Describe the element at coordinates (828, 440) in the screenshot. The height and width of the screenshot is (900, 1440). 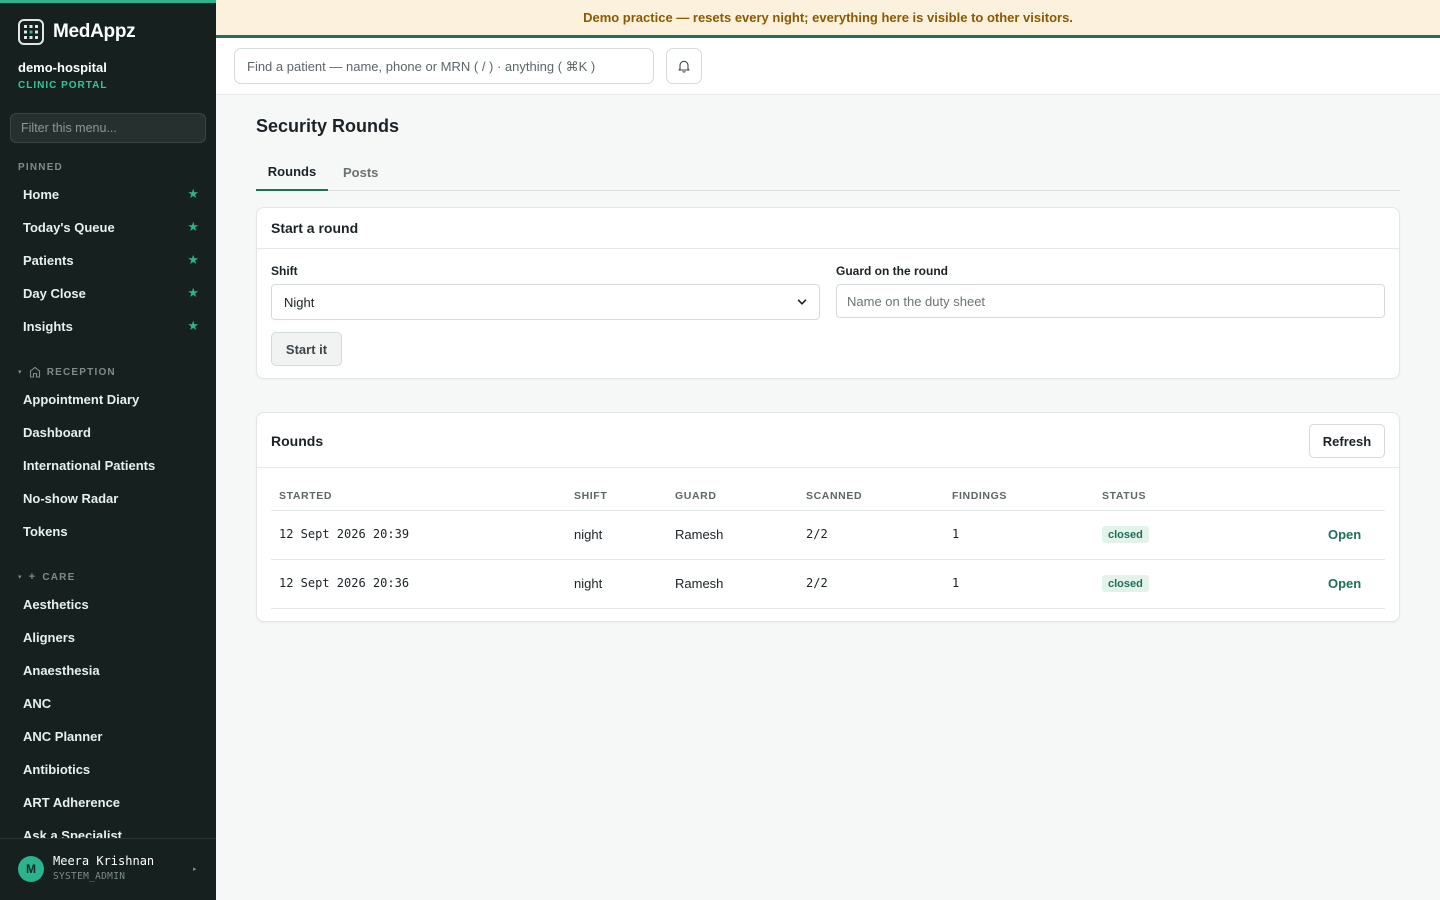
I see `card-header: Rounds Refresh` at that location.